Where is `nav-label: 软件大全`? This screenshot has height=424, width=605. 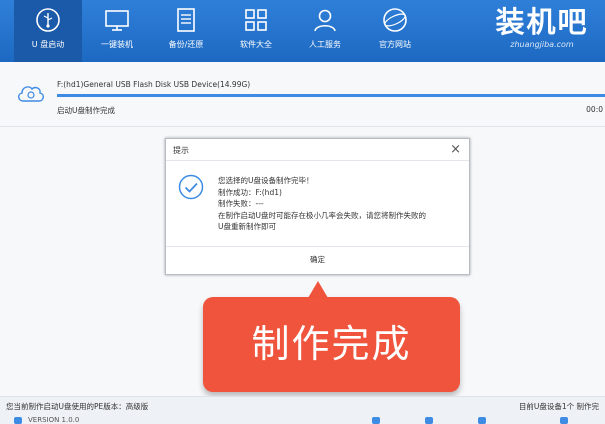
nav-label: 软件大全 is located at coordinates (256, 44).